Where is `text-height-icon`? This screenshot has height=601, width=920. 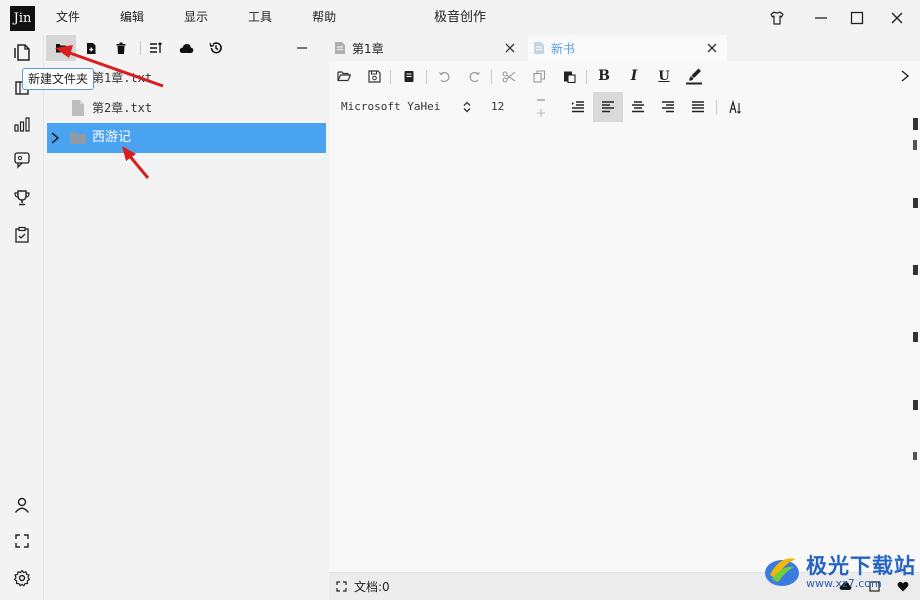
text-height-icon is located at coordinates (735, 107).